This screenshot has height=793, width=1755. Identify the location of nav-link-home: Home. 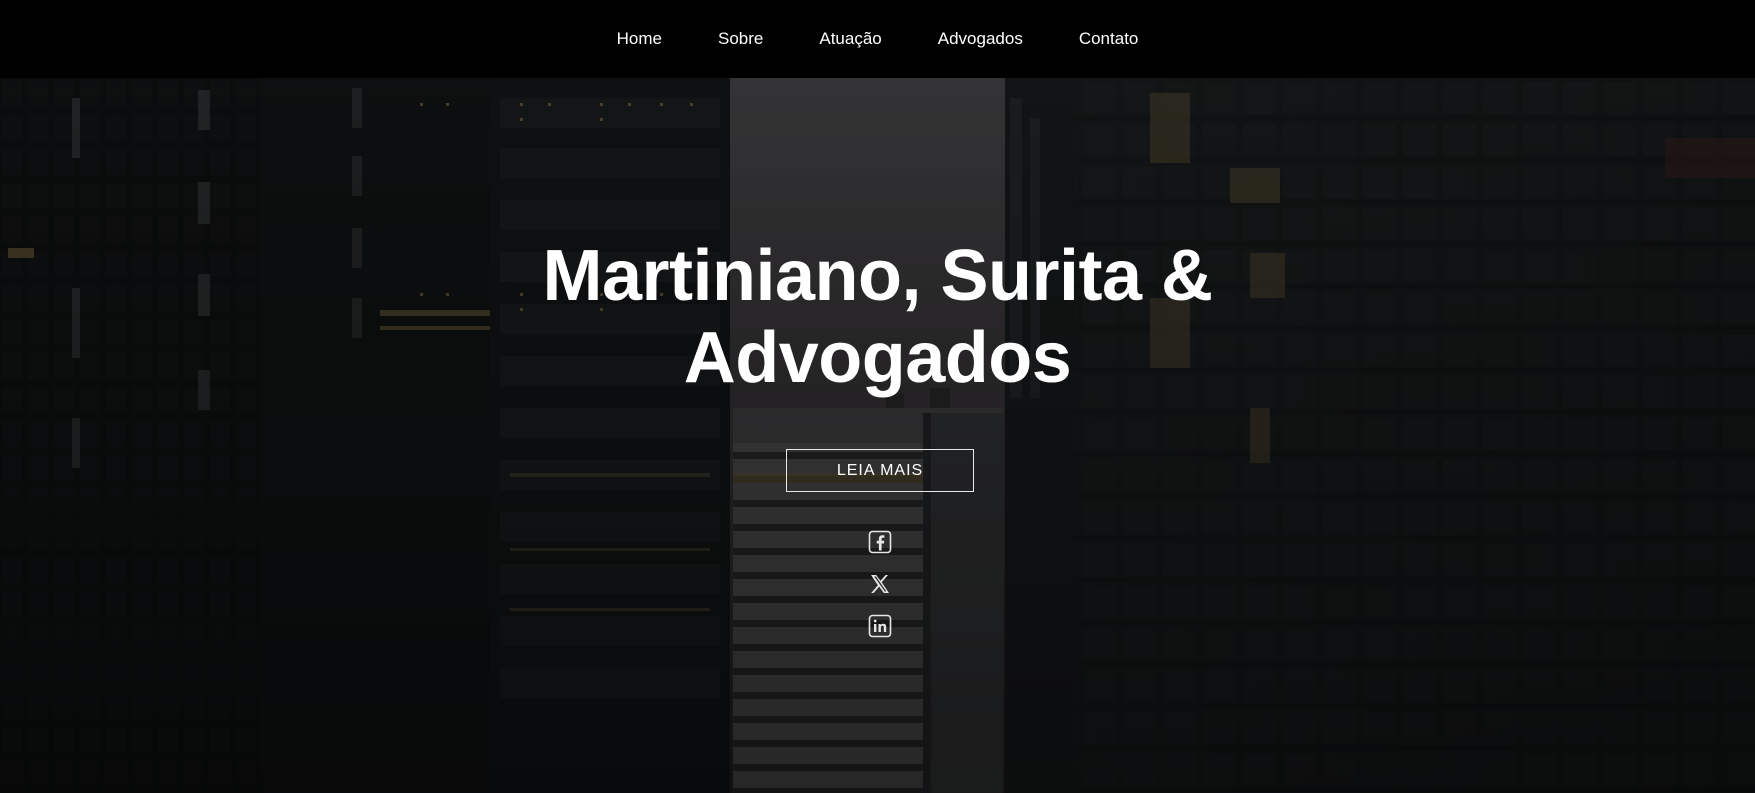
(639, 38).